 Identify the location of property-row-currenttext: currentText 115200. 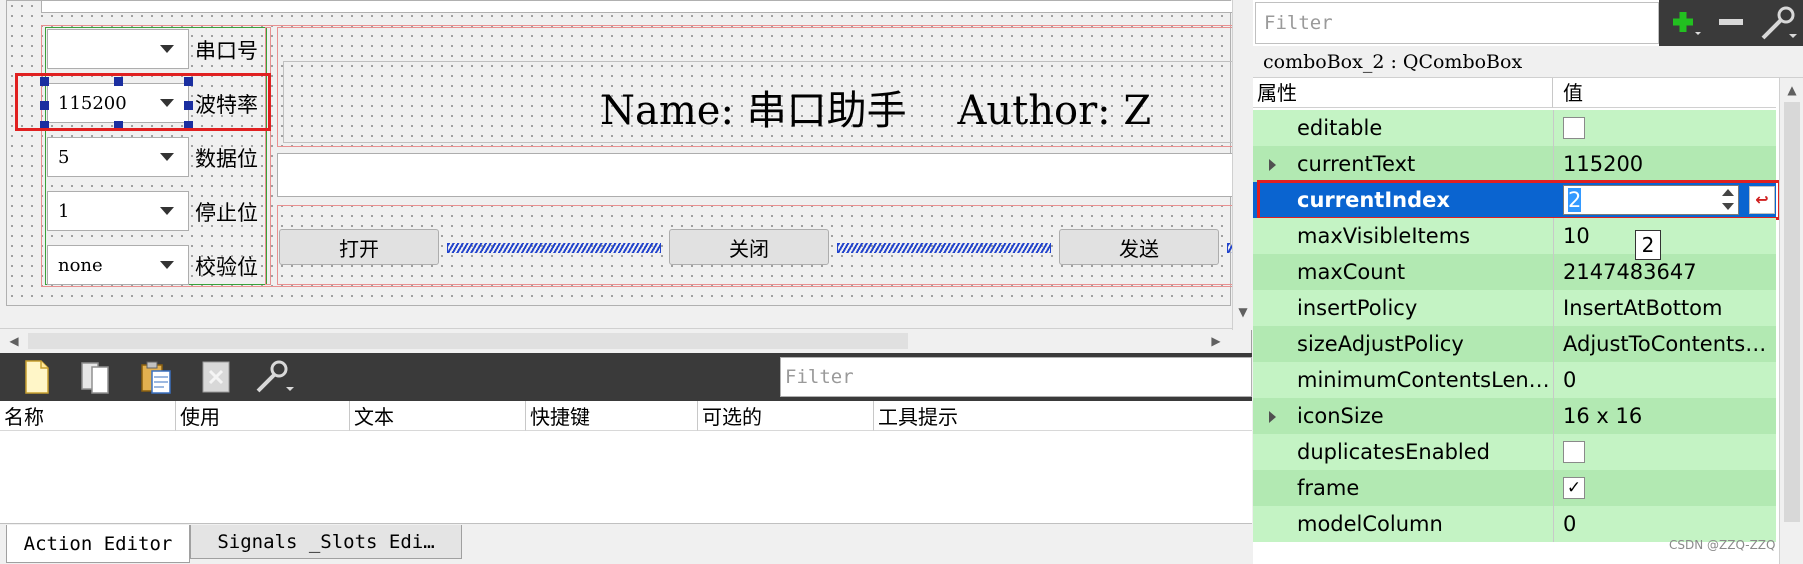
(1514, 164).